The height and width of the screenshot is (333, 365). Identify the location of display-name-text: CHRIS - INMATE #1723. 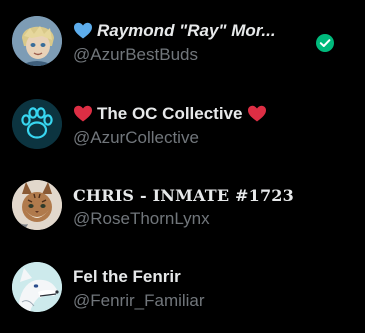
(183, 195).